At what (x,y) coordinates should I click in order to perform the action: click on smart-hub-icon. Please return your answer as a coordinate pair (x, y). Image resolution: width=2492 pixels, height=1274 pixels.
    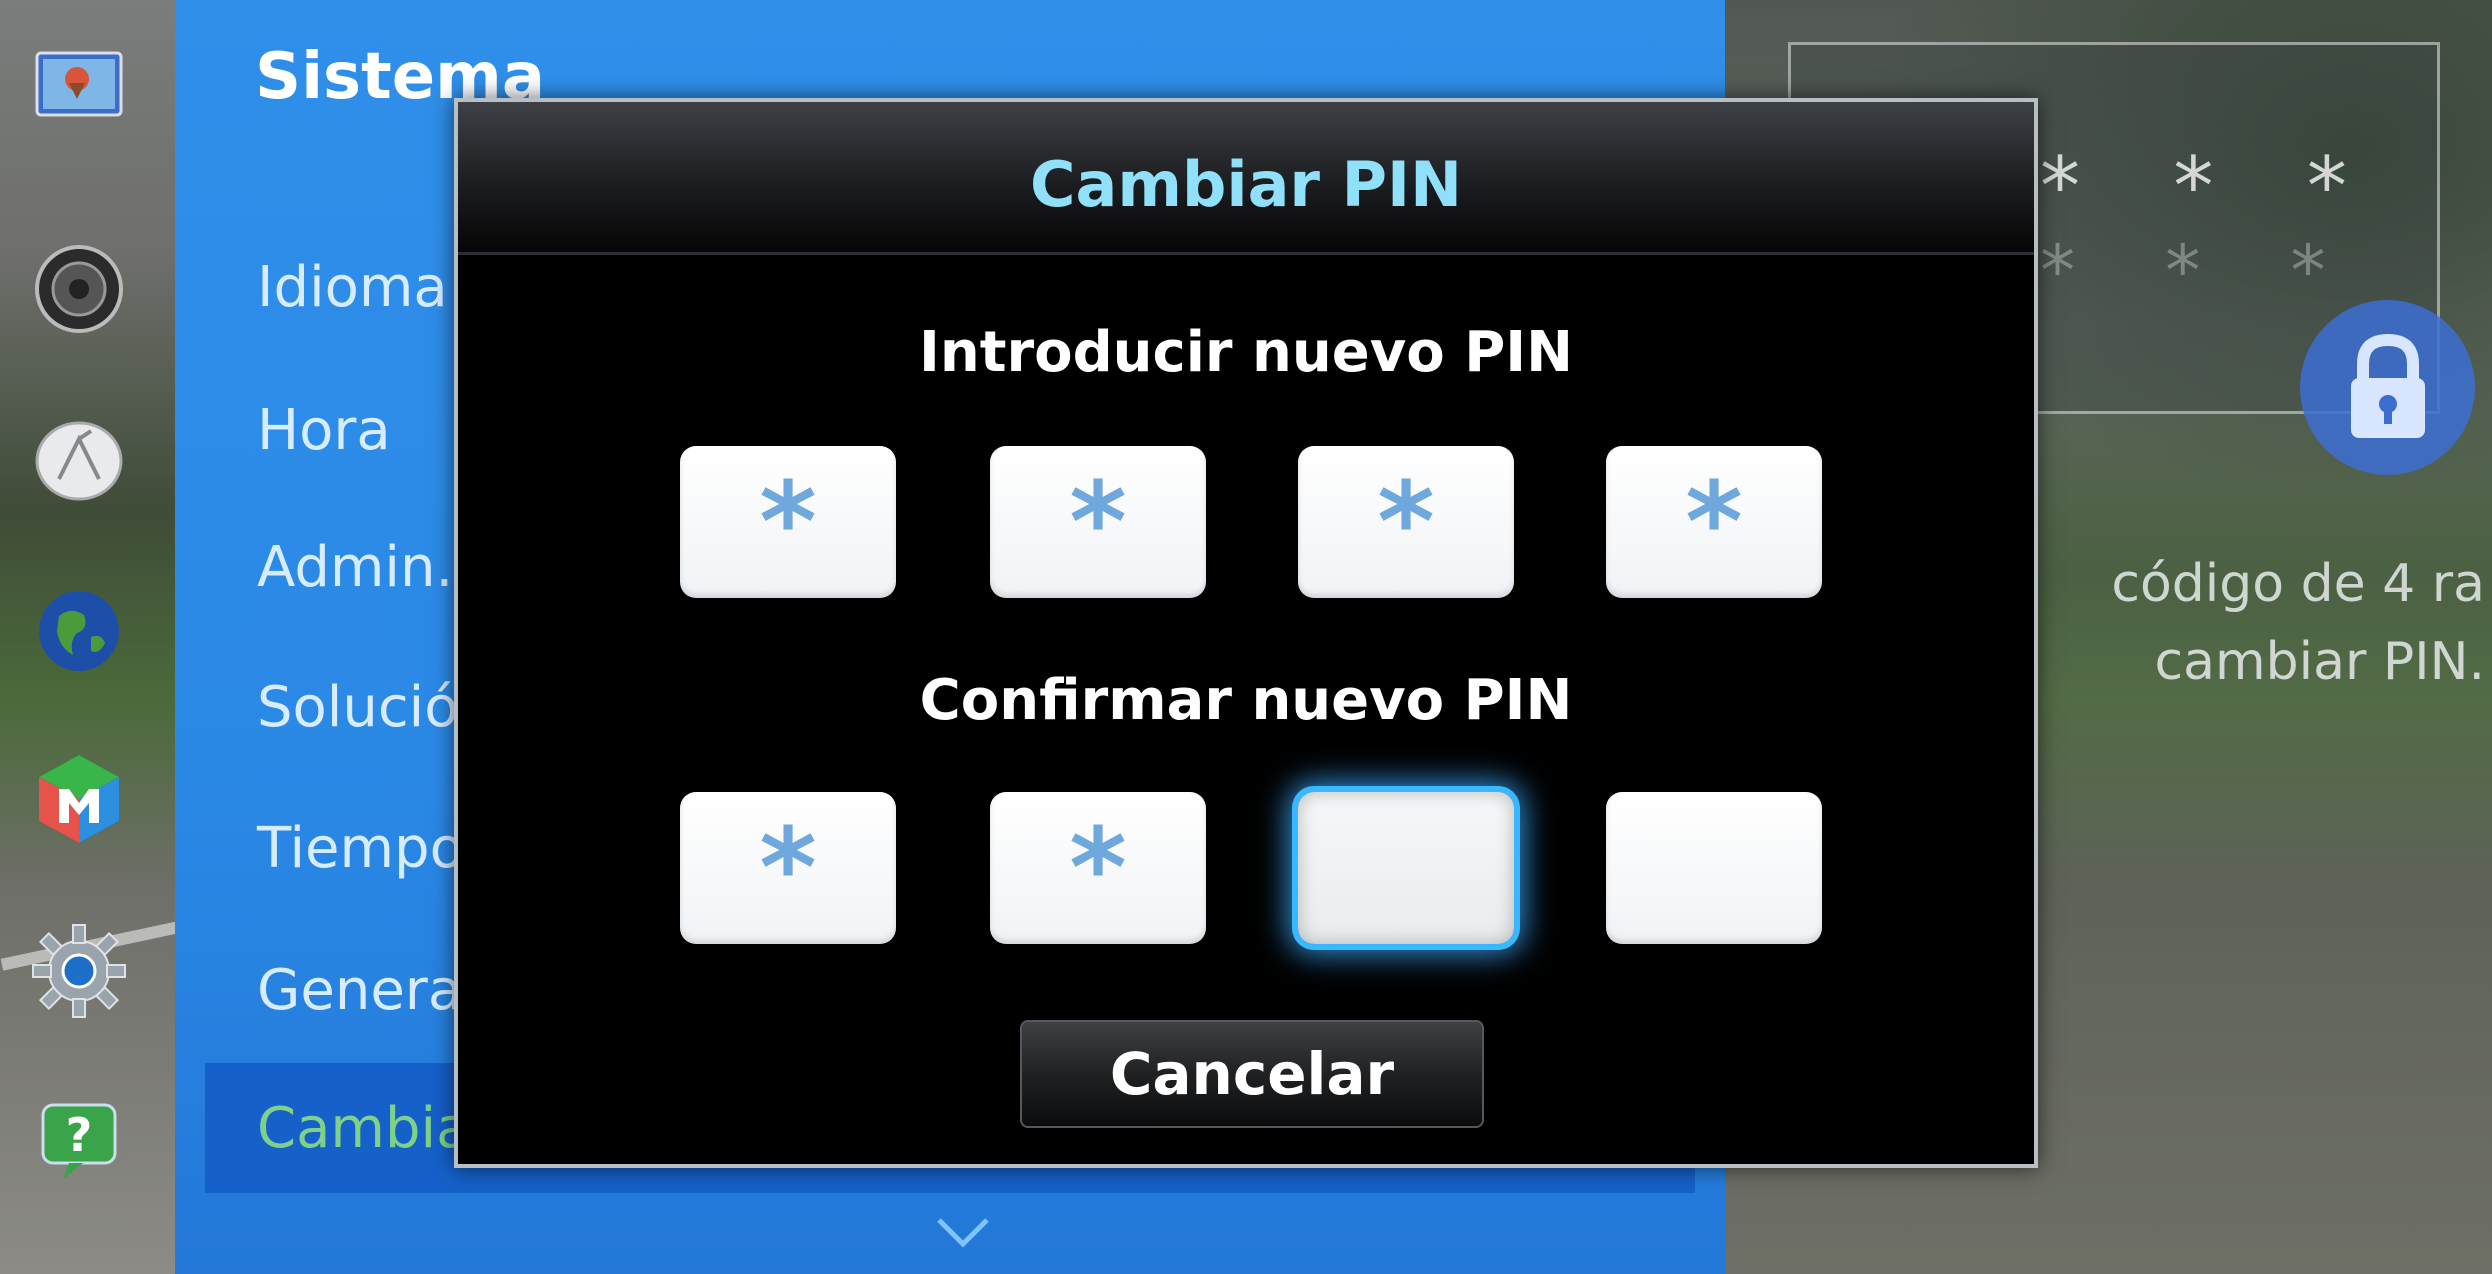
    Looking at the image, I should click on (79, 799).